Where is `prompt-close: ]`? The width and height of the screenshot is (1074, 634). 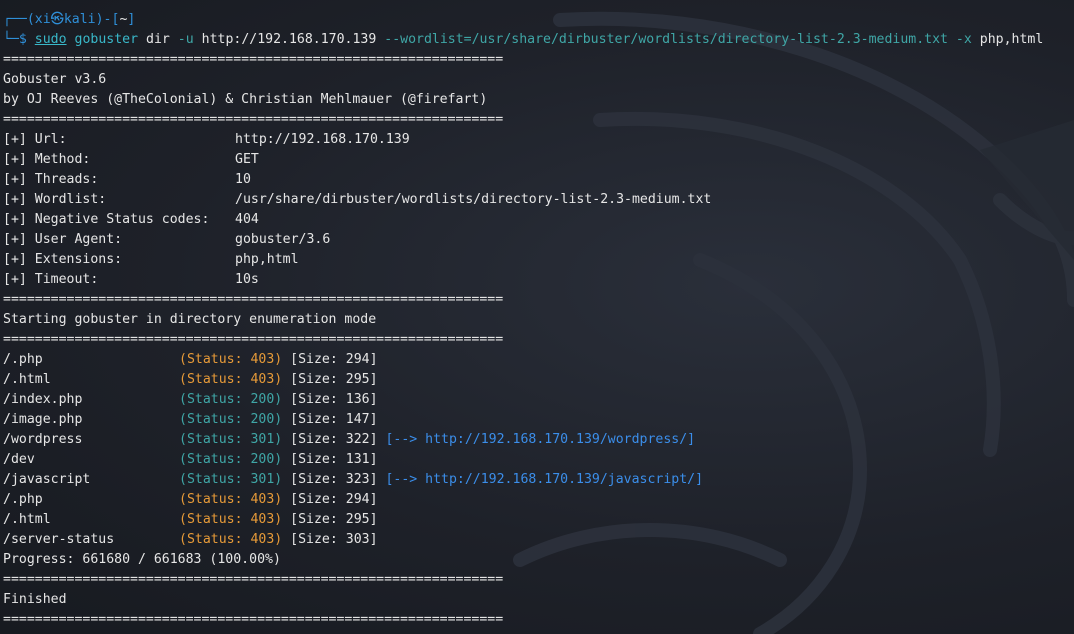
prompt-close: ] is located at coordinates (131, 19).